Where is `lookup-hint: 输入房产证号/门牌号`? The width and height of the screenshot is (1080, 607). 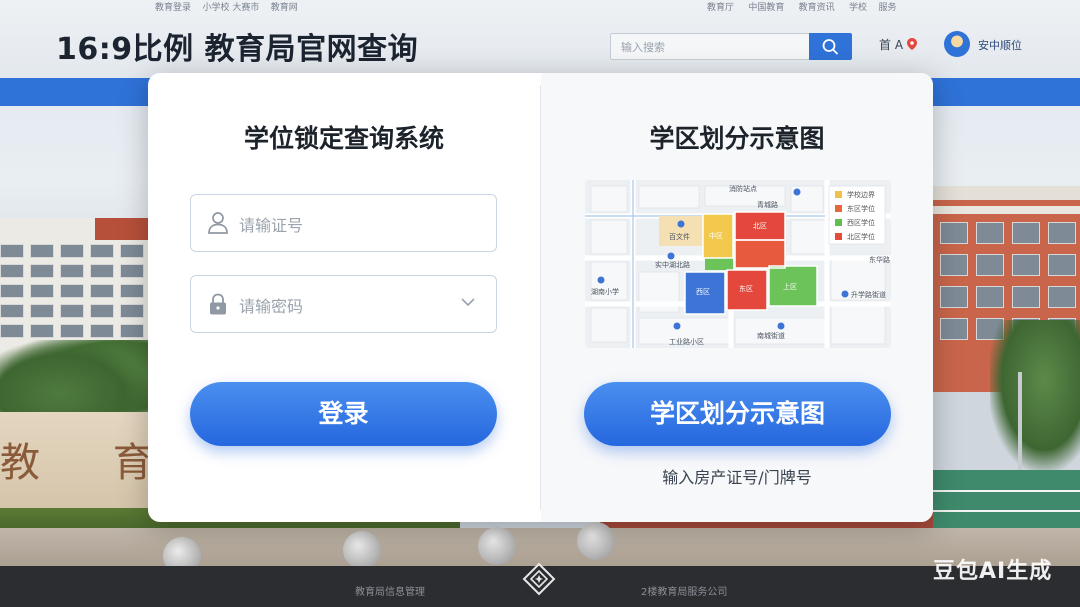
lookup-hint: 输入房产证号/门牌号 is located at coordinates (737, 477).